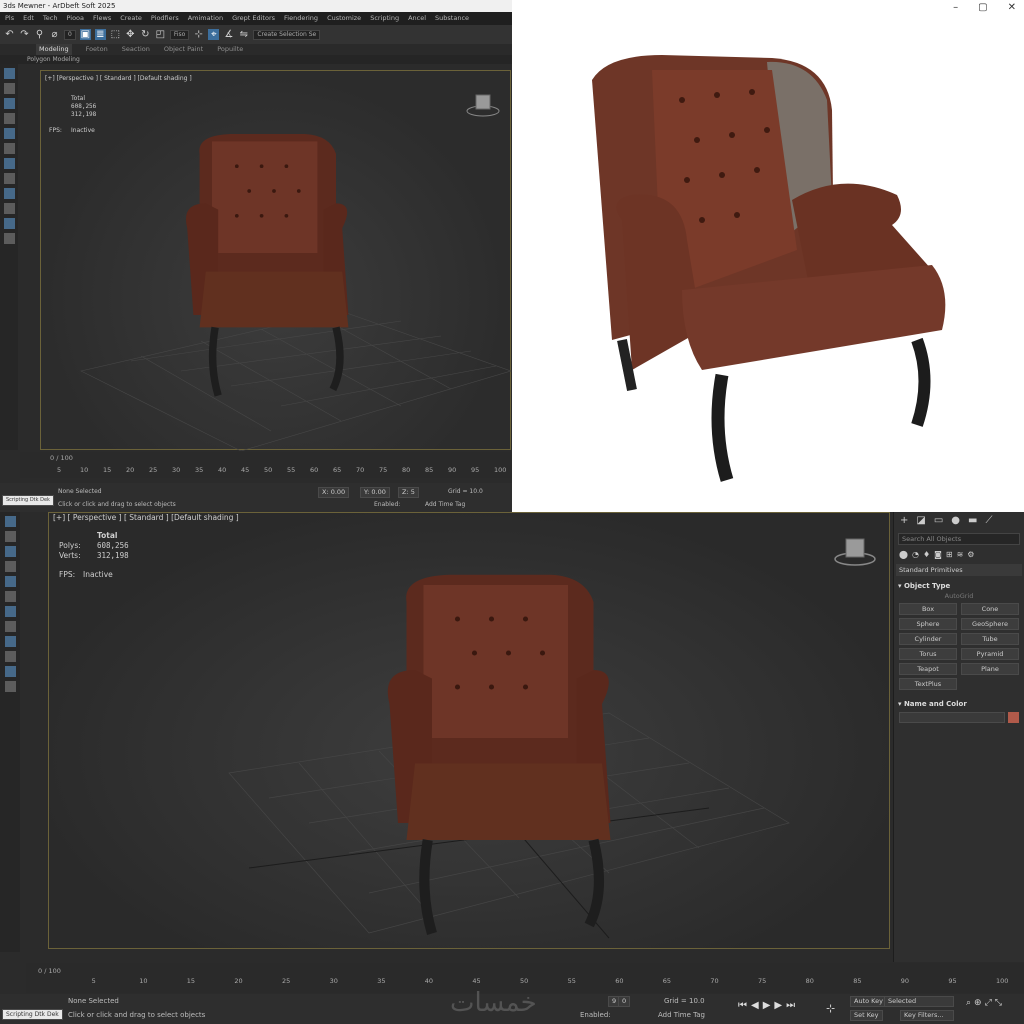 This screenshot has width=1024, height=1024. I want to click on playback-controls: ⏮◀▶▶⏭, so click(768, 1005).